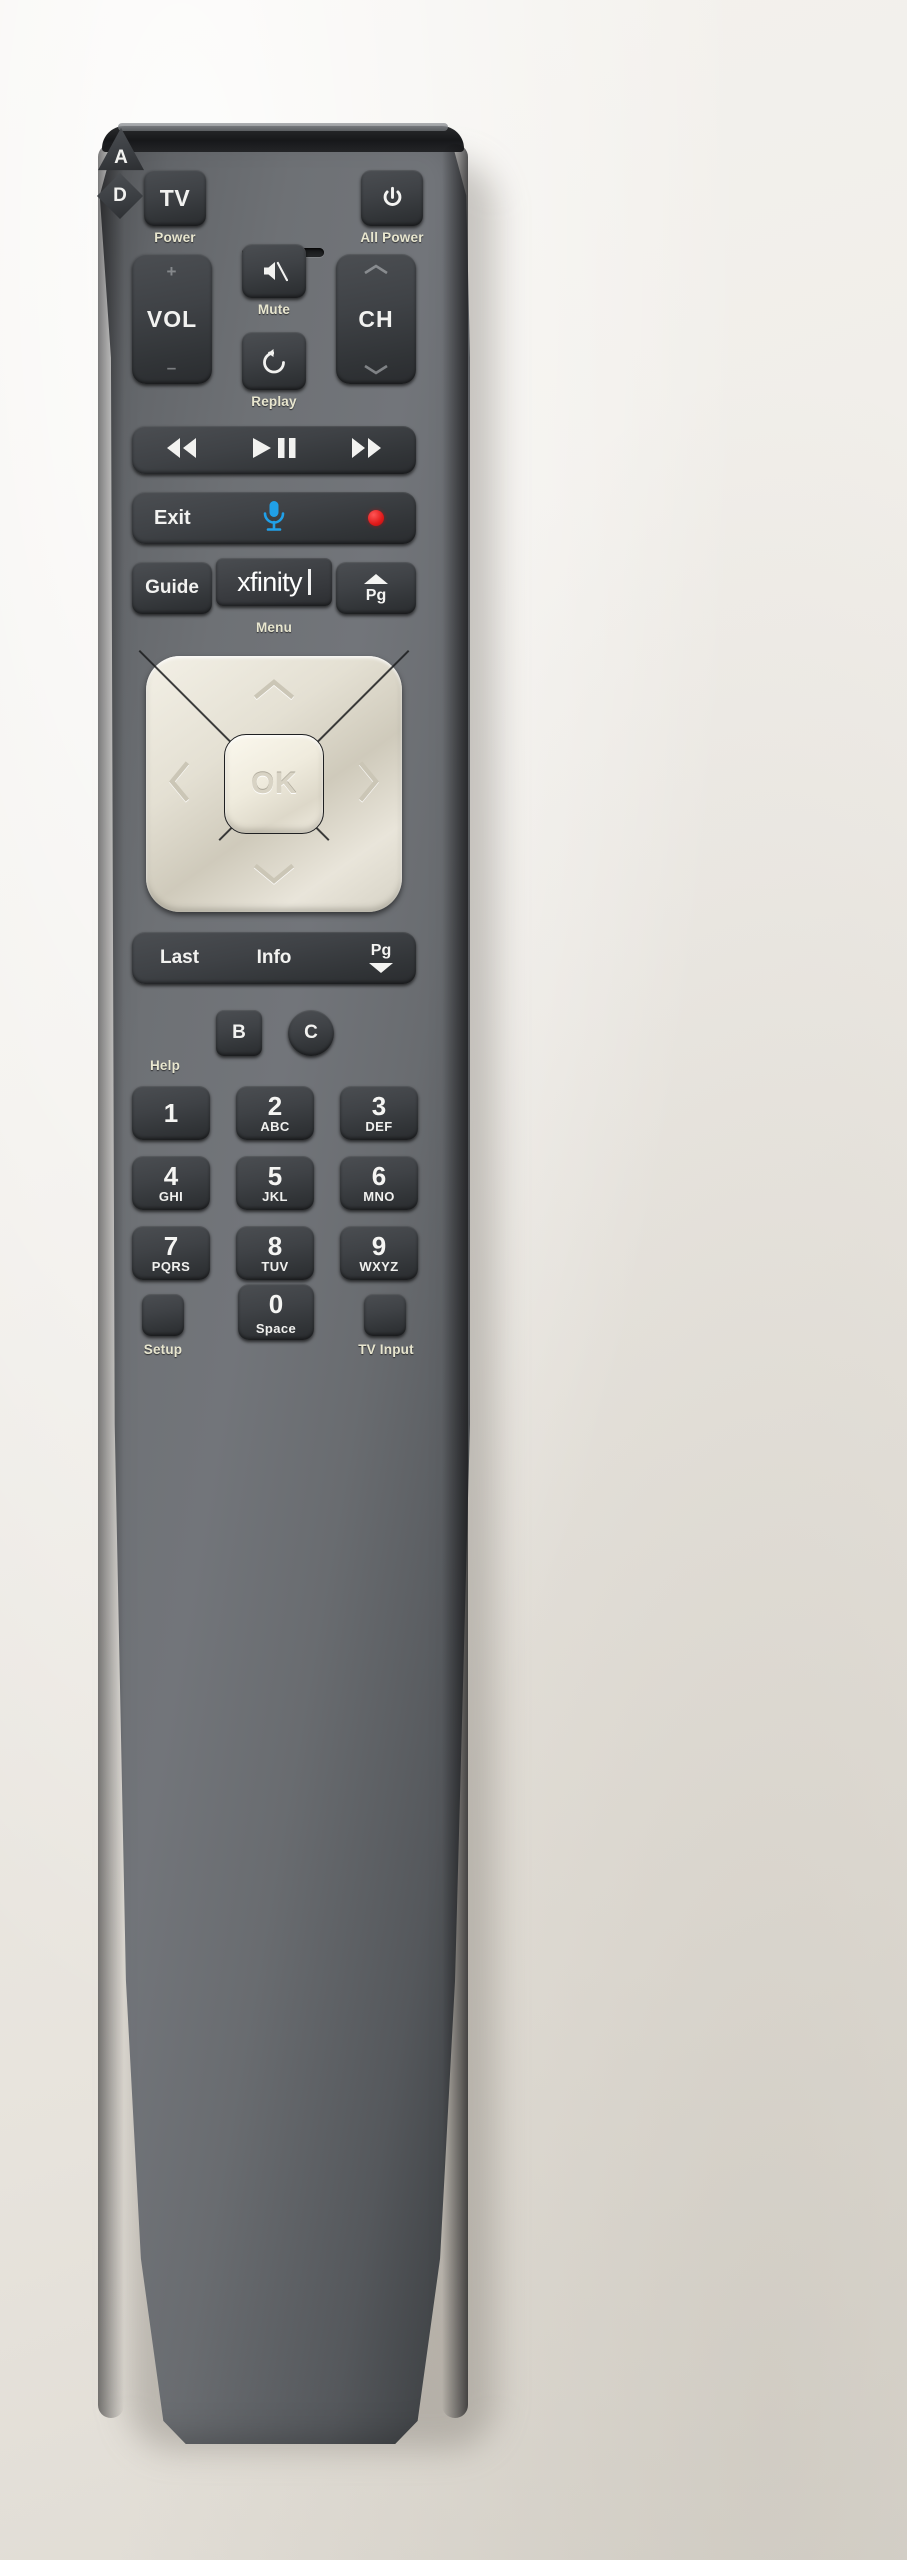  I want to click on key-2: 2 ABC, so click(275, 1113).